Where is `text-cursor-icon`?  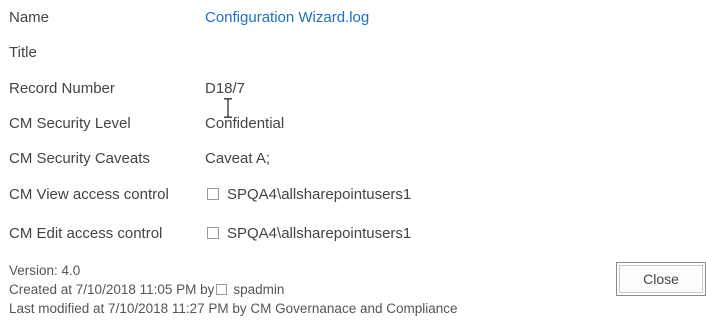
text-cursor-icon is located at coordinates (228, 108).